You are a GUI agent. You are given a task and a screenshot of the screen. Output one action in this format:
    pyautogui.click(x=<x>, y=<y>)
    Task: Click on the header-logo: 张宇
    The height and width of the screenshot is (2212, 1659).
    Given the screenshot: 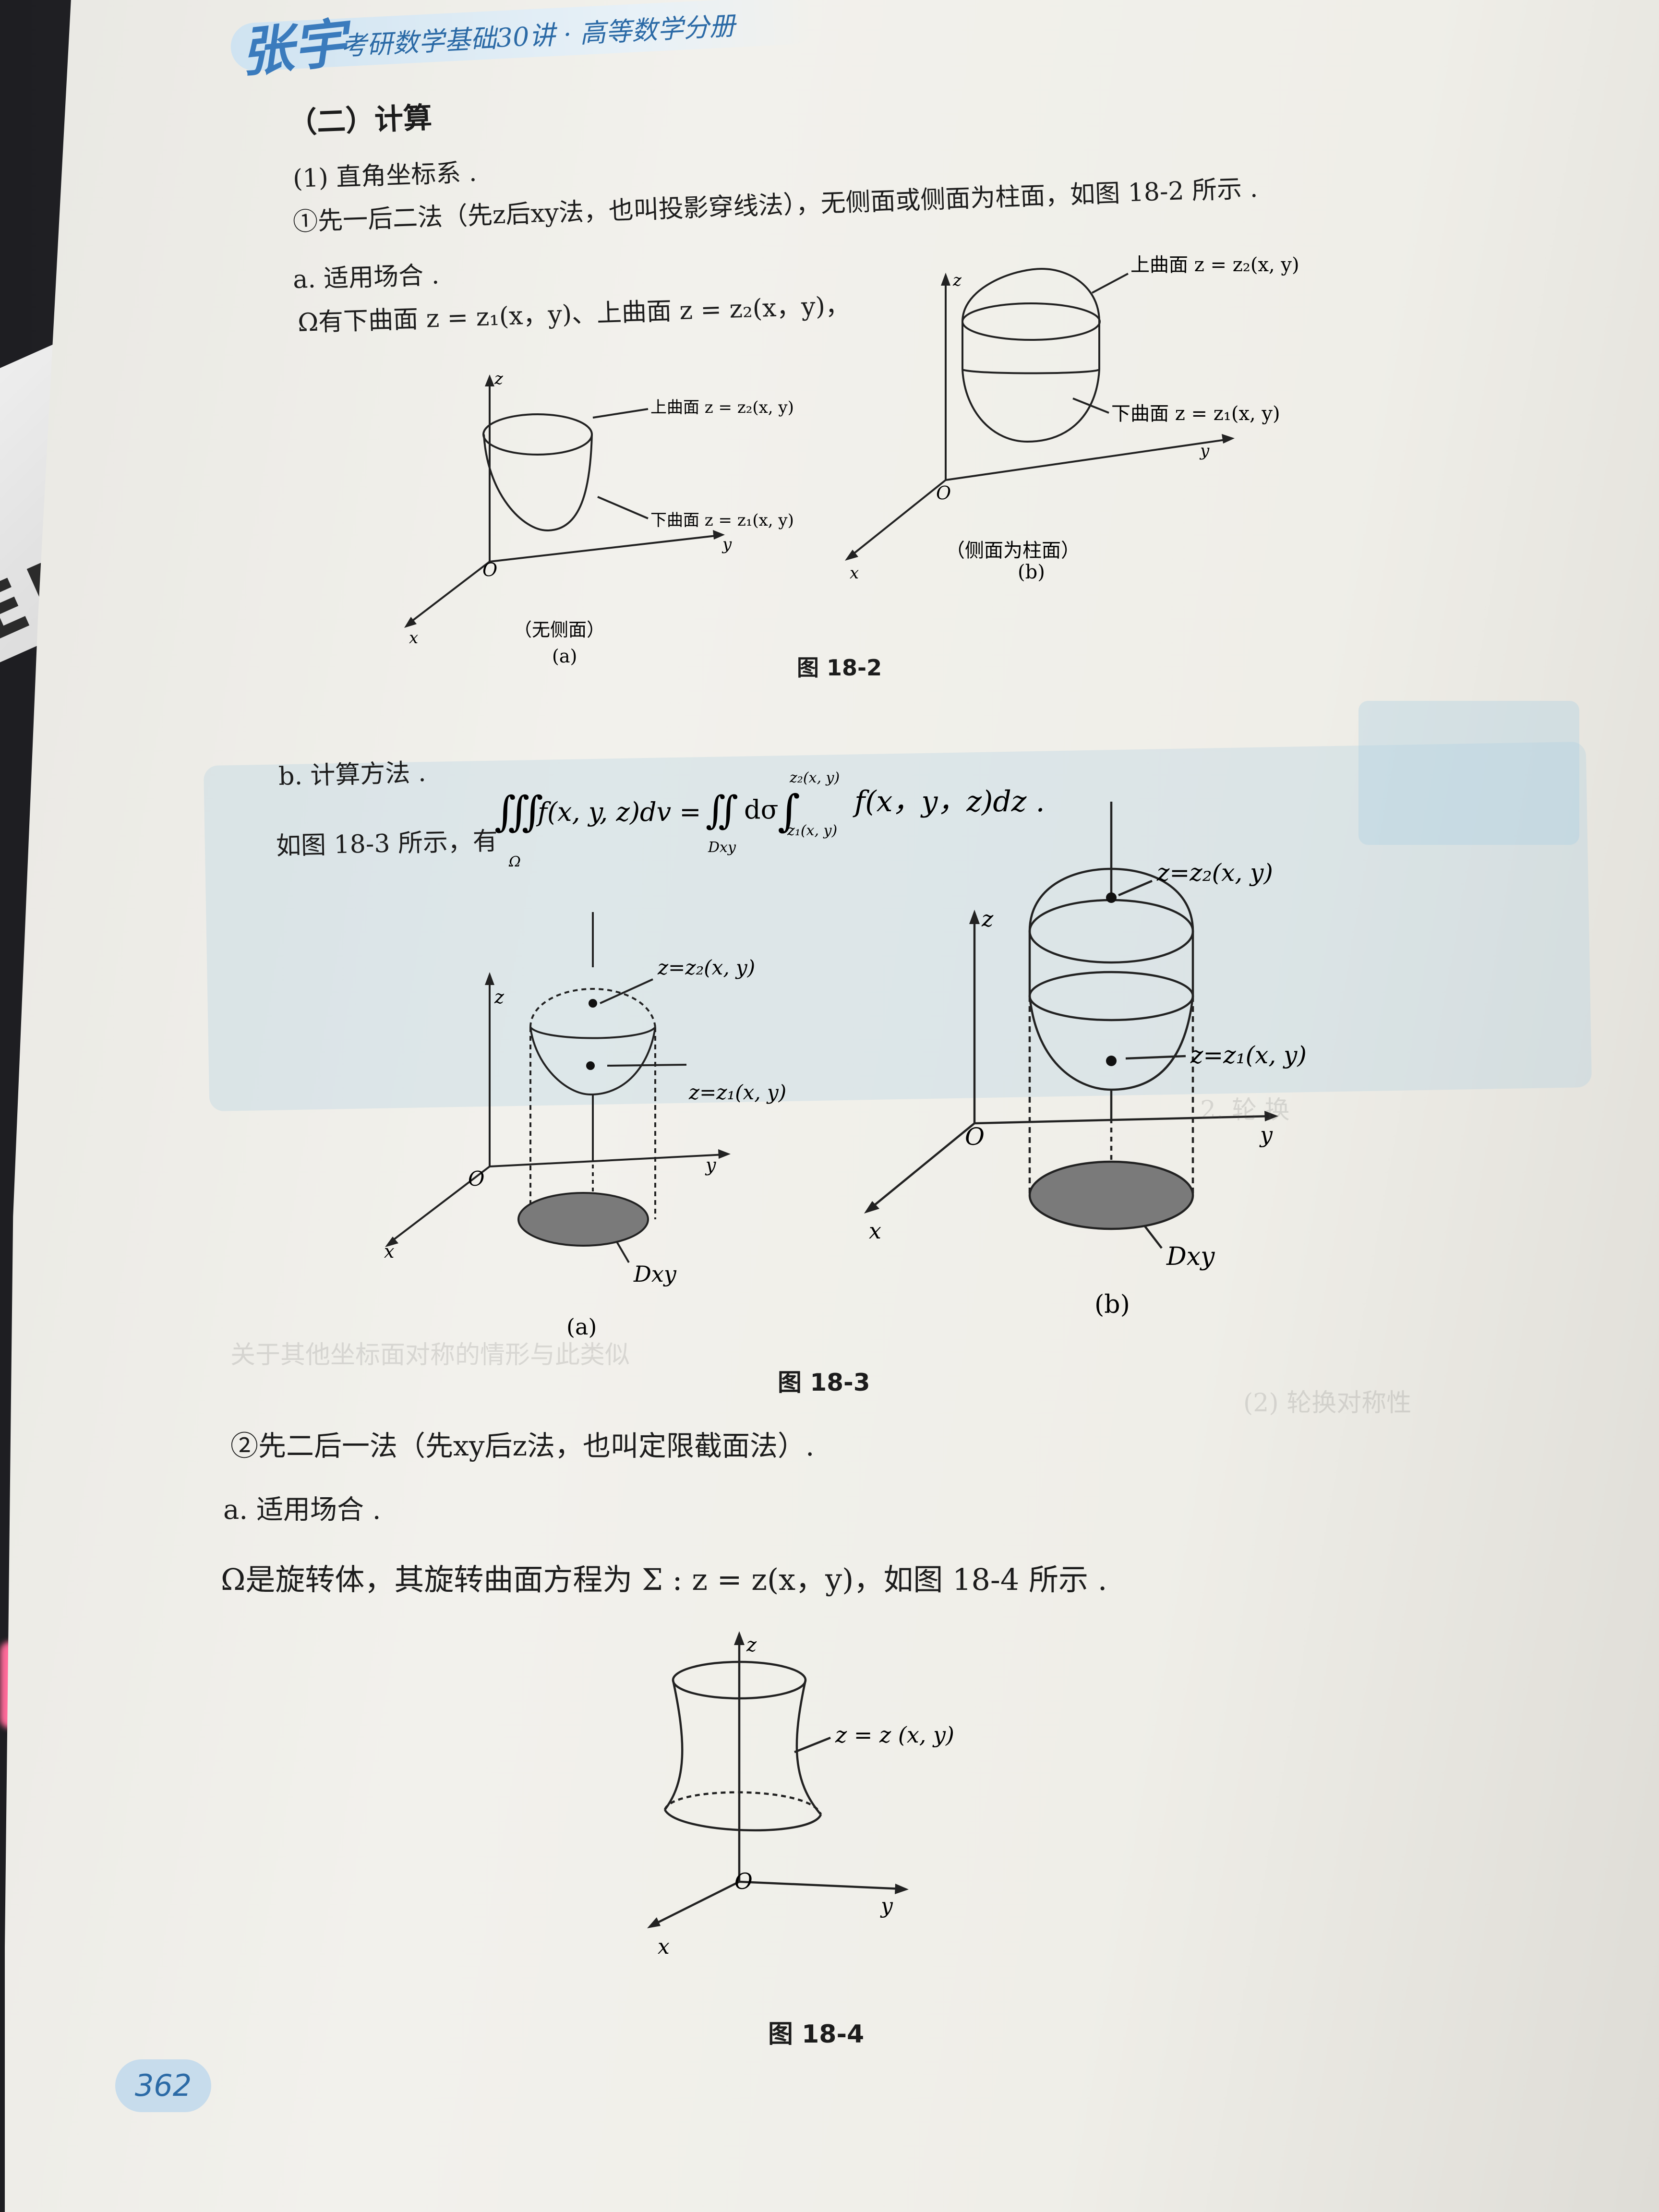 What is the action you would take?
    pyautogui.click(x=293, y=47)
    